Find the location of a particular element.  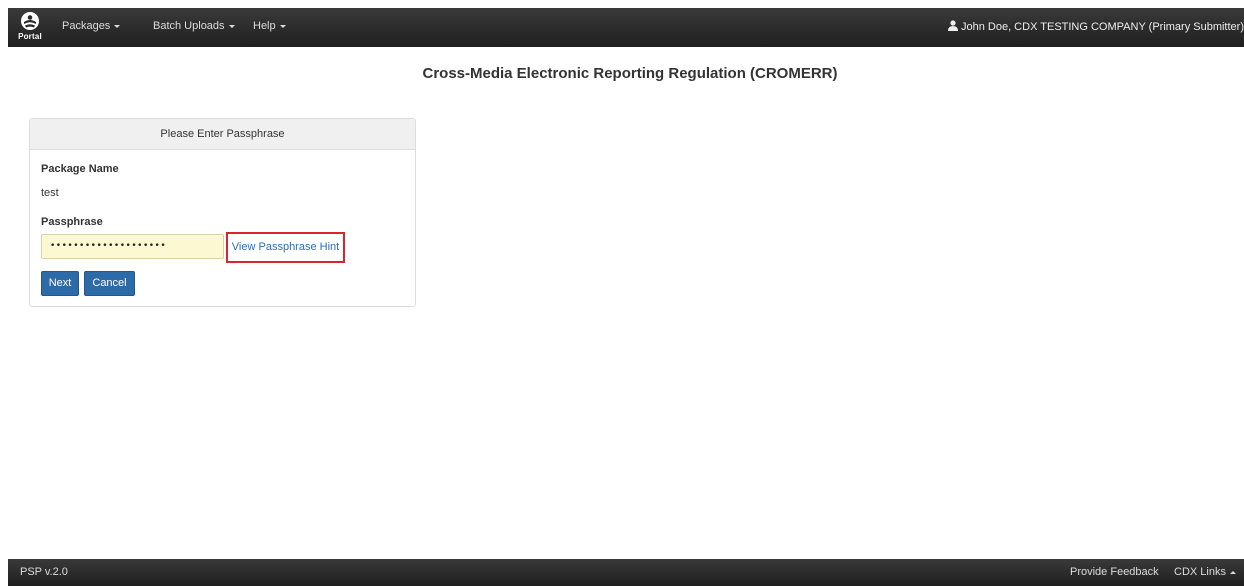

nav-packages-label: Packages is located at coordinates (86, 26).